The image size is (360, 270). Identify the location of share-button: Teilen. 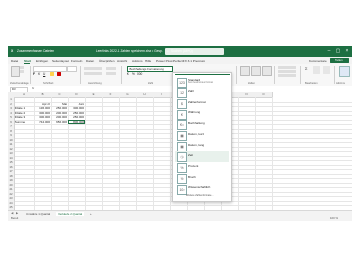
(339, 60).